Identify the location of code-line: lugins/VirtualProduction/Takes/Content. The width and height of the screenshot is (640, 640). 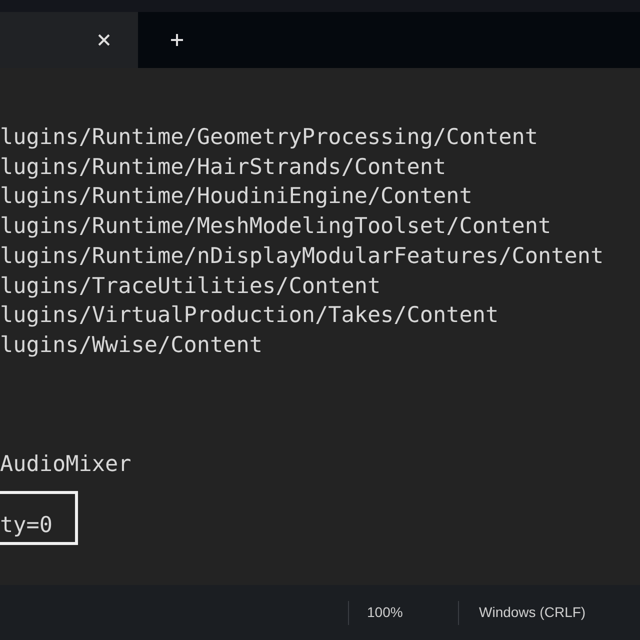
(249, 316).